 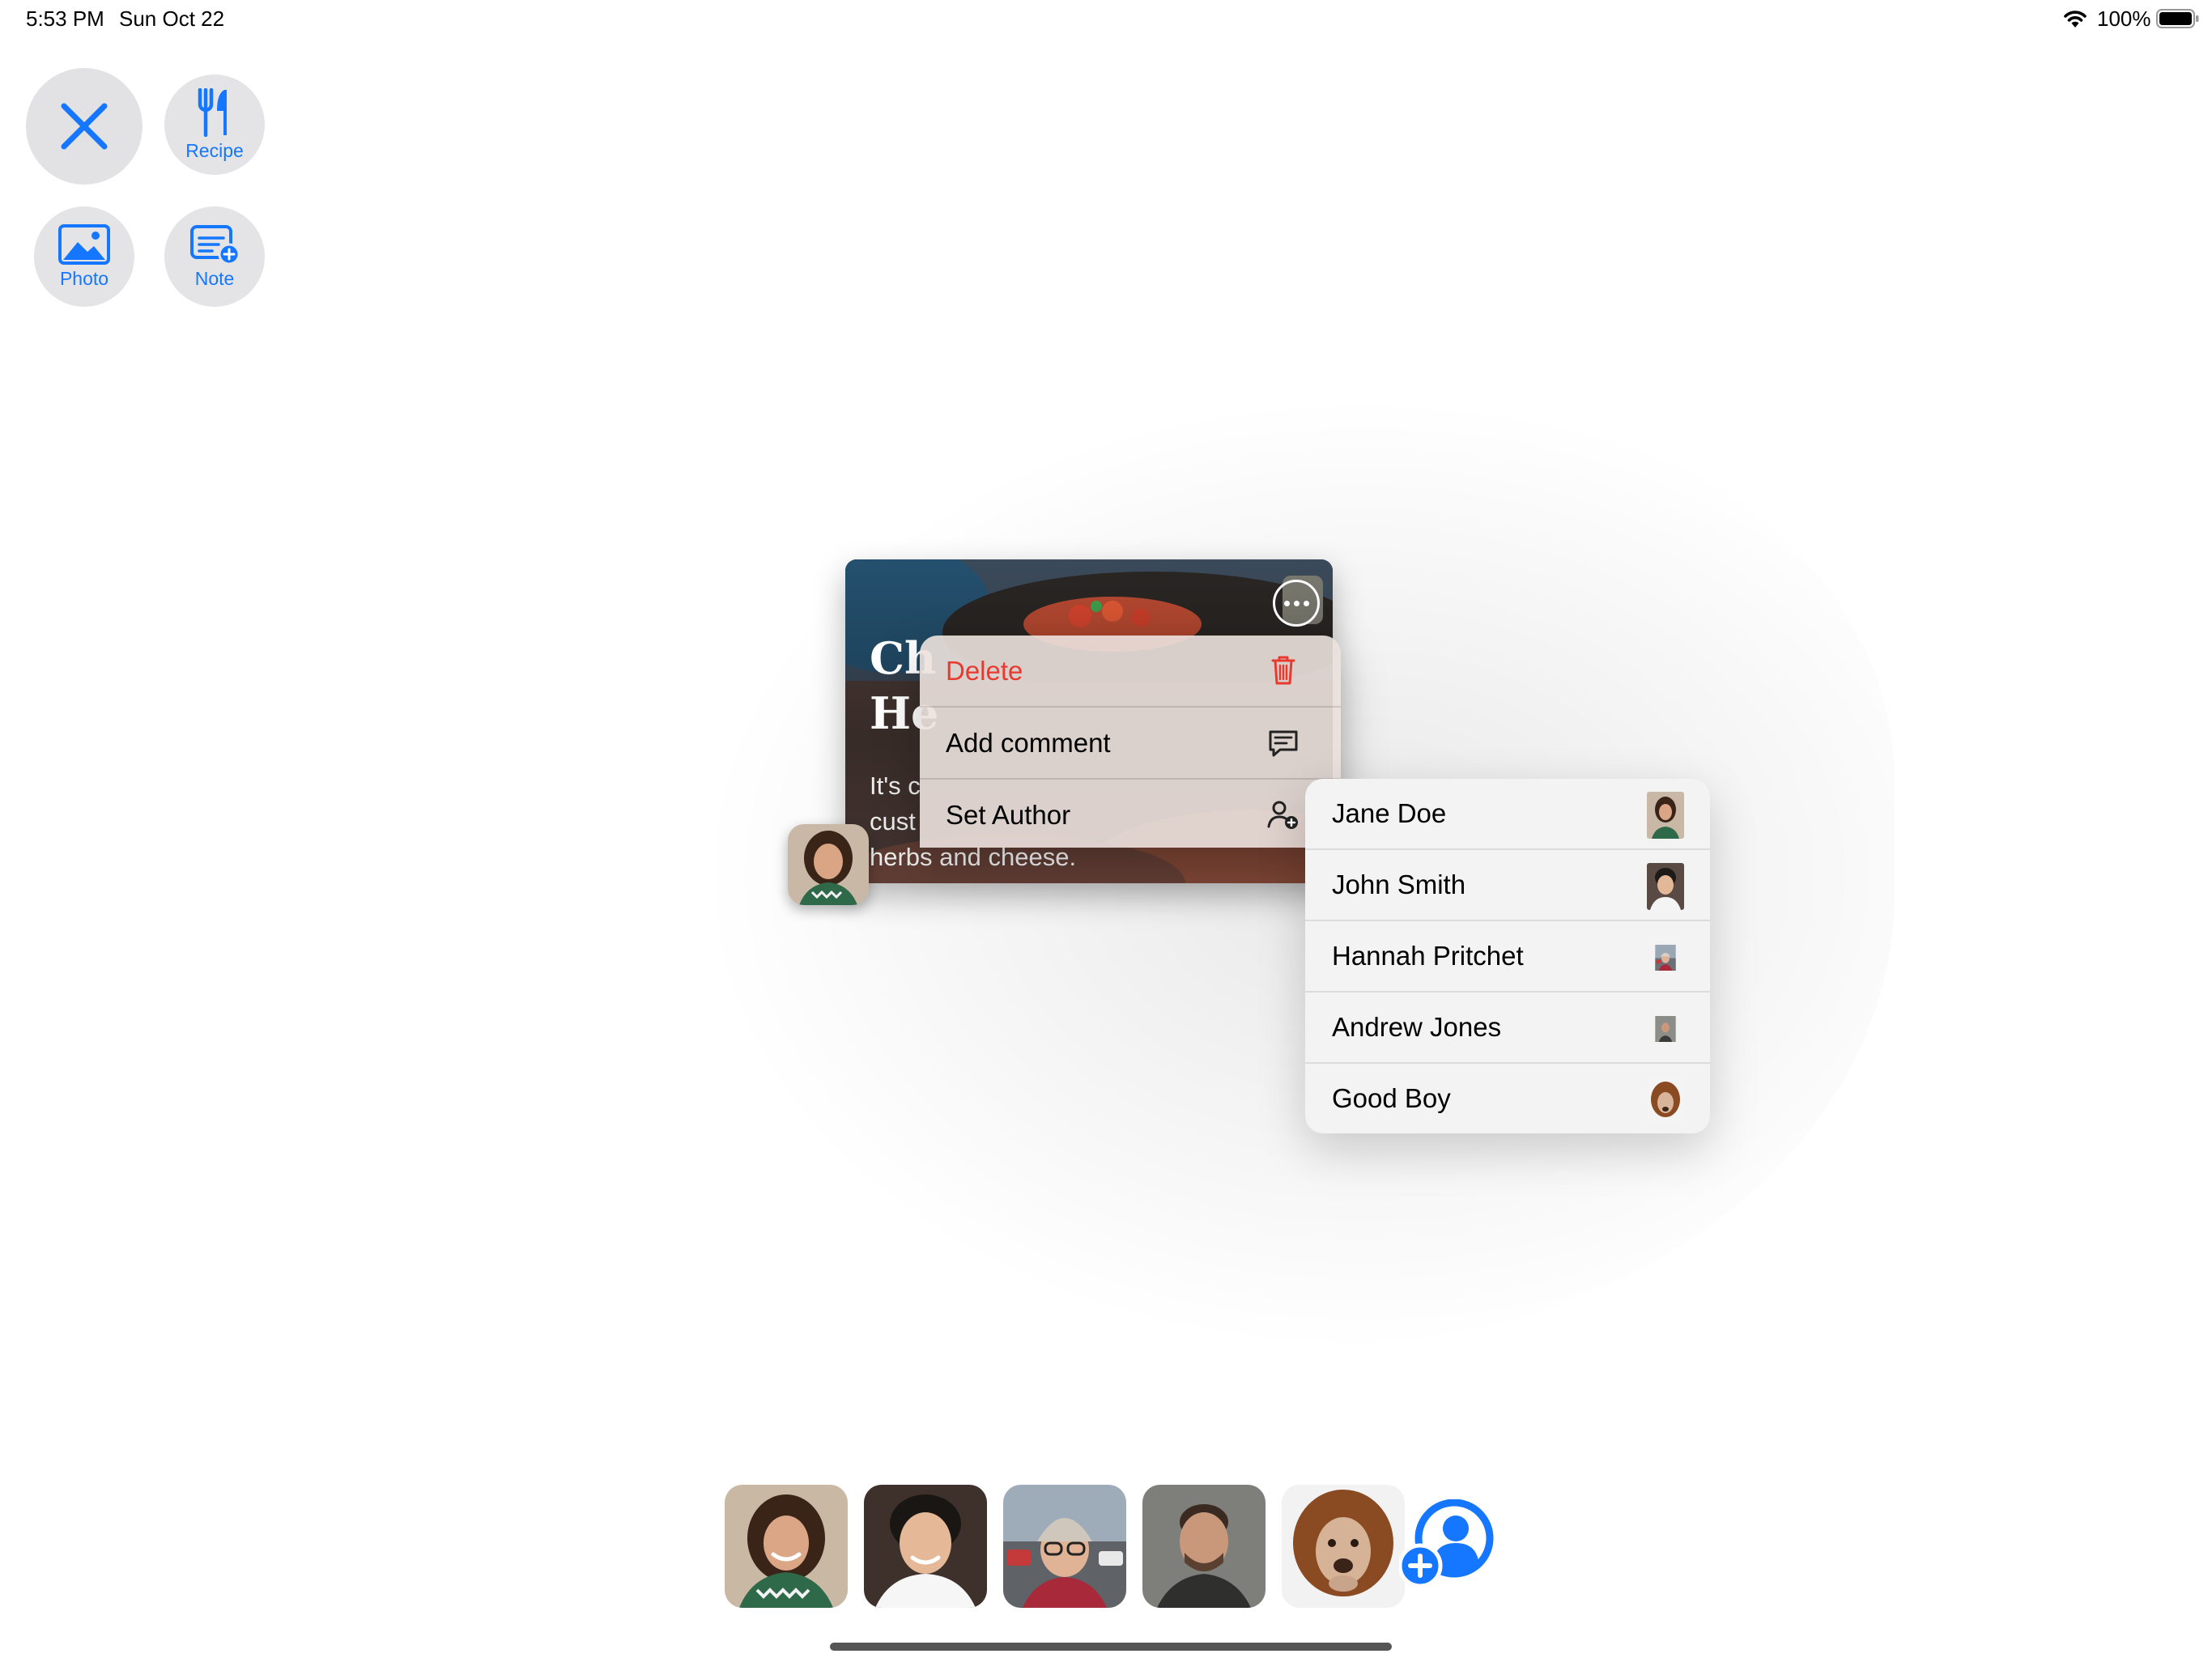 What do you see at coordinates (1391, 1098) in the screenshot?
I see `author-option-label: Good Boy` at bounding box center [1391, 1098].